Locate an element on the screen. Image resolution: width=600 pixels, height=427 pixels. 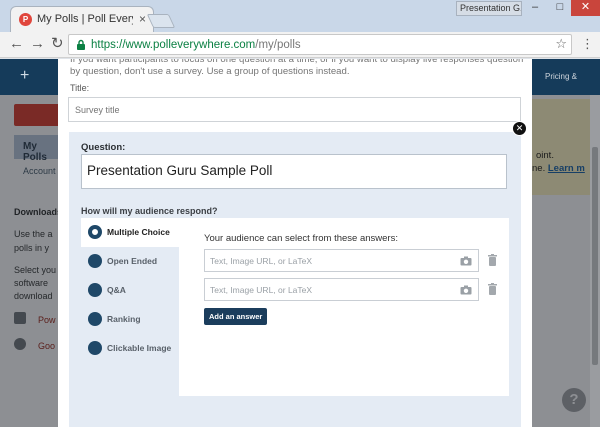
question-input: Presentation Guru Sample Poll is located at coordinates (294, 171).